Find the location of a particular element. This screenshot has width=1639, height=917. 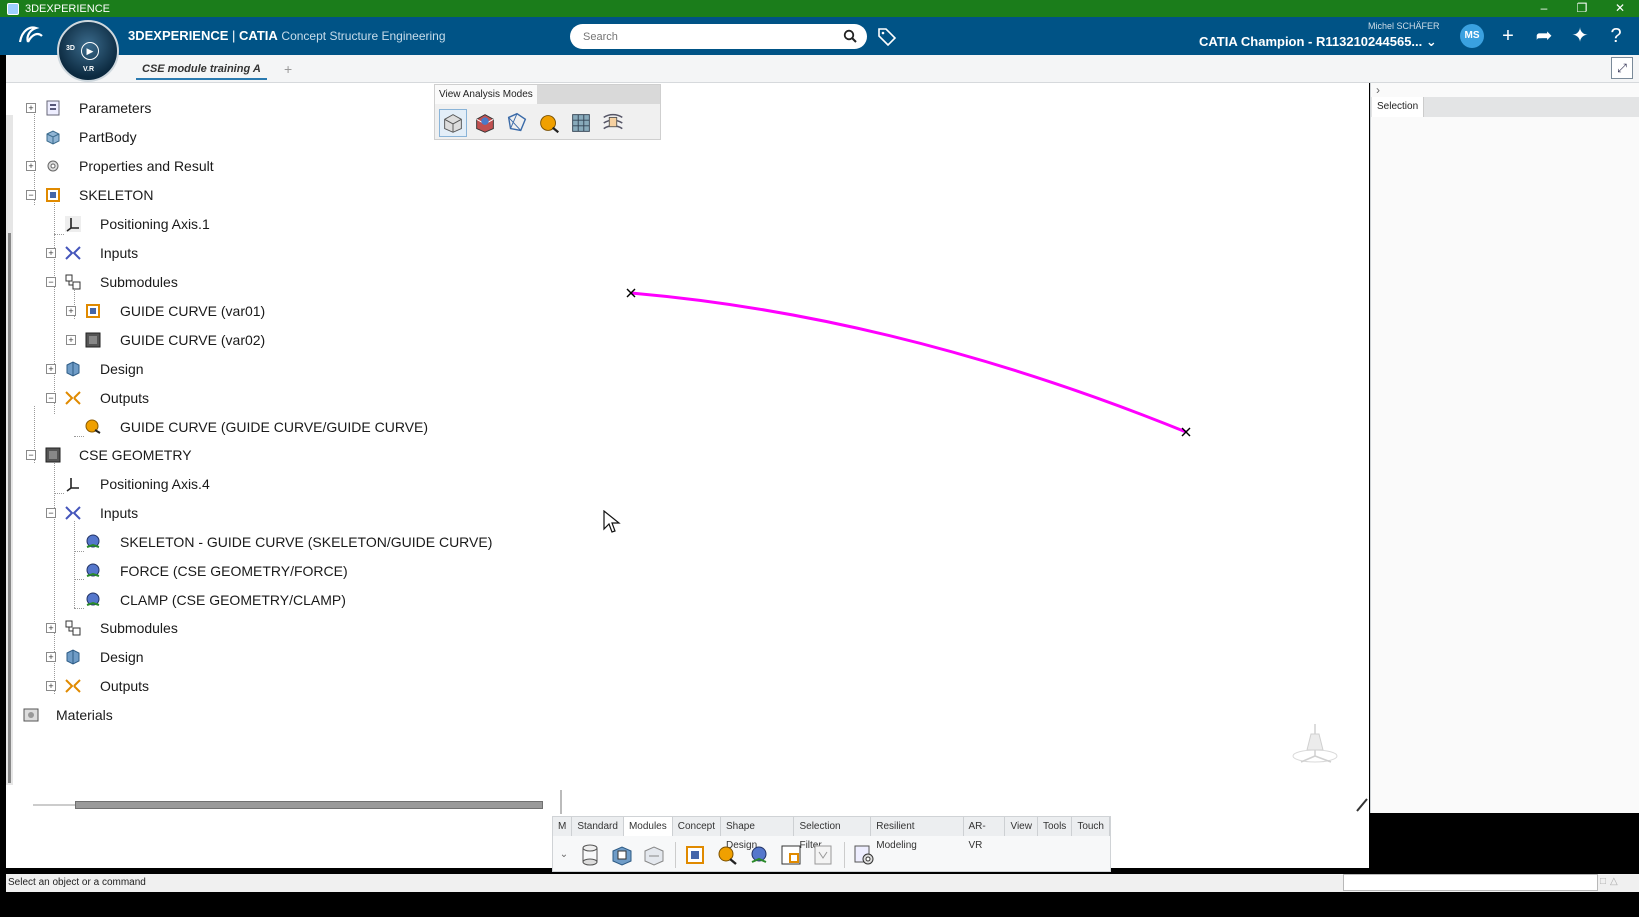

tree-scrollbar-thumb is located at coordinates (9, 508).